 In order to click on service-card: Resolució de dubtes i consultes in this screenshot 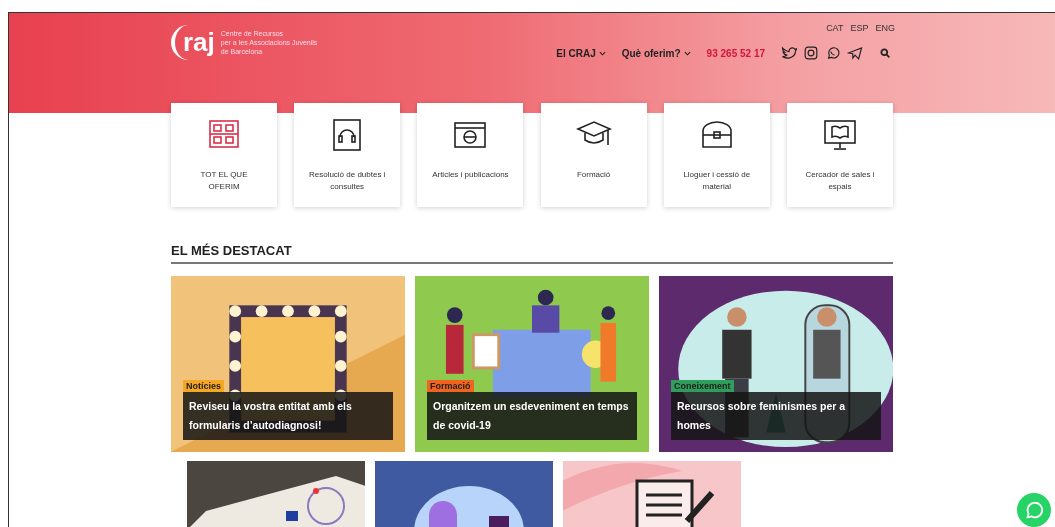, I will do `click(347, 155)`.